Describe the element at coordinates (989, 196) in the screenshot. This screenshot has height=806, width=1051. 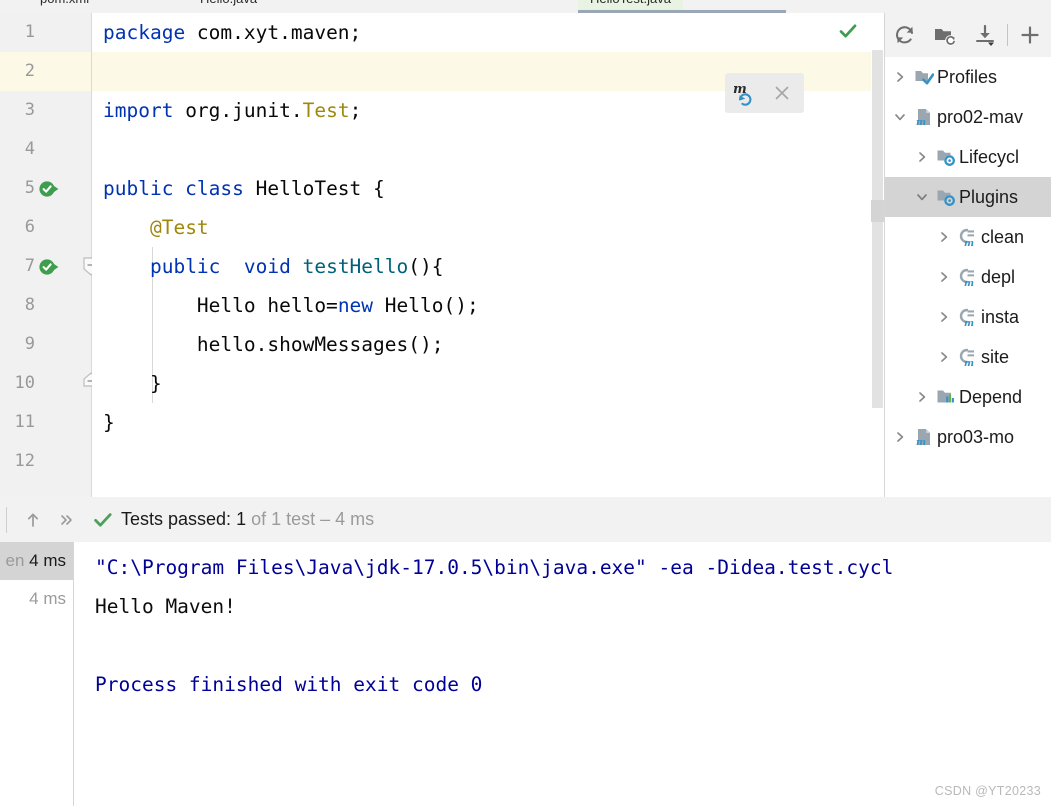
I see `maven-tree-label: Plugins` at that location.